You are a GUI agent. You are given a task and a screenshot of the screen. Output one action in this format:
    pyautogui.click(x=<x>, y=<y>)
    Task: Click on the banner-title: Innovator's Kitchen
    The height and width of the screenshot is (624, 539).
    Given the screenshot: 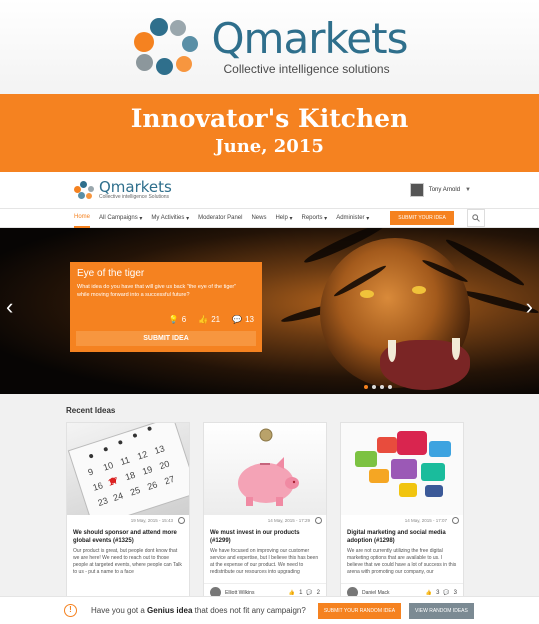 What is the action you would take?
    pyautogui.click(x=269, y=118)
    